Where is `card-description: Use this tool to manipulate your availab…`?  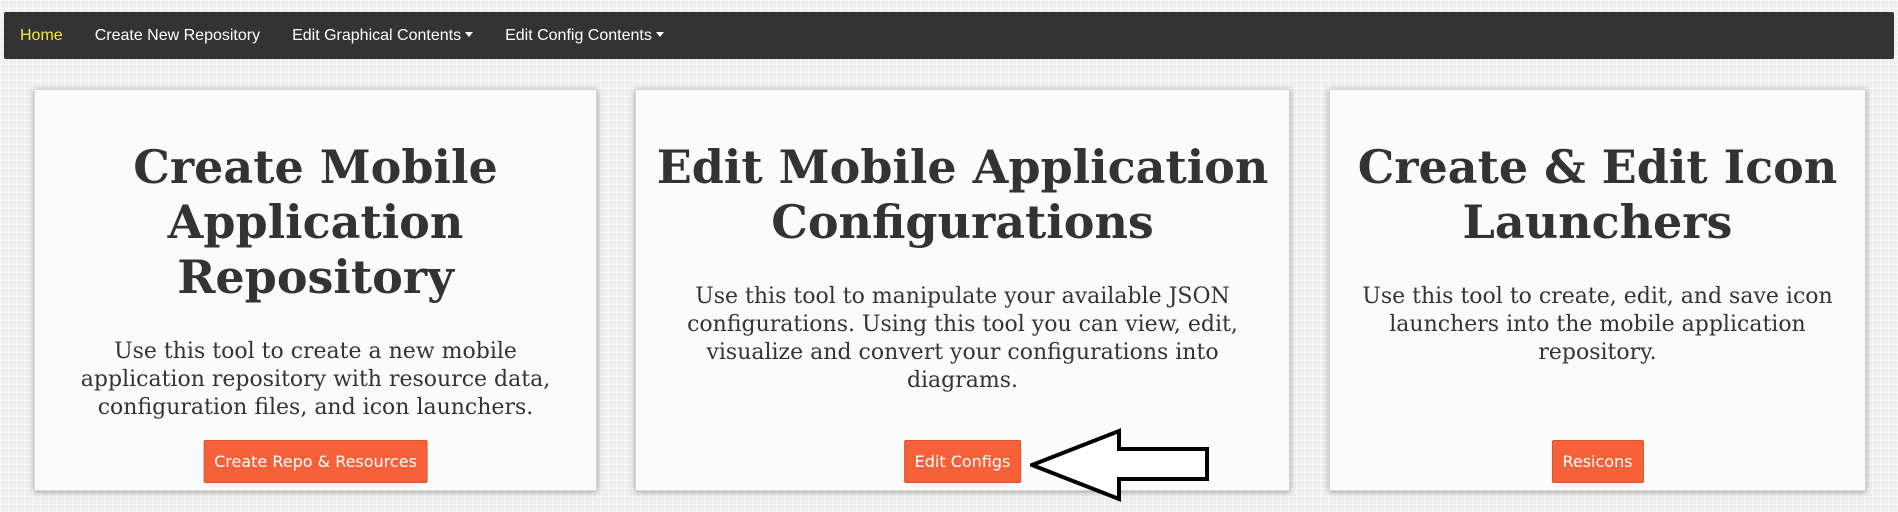 card-description: Use this tool to manipulate your availab… is located at coordinates (962, 338).